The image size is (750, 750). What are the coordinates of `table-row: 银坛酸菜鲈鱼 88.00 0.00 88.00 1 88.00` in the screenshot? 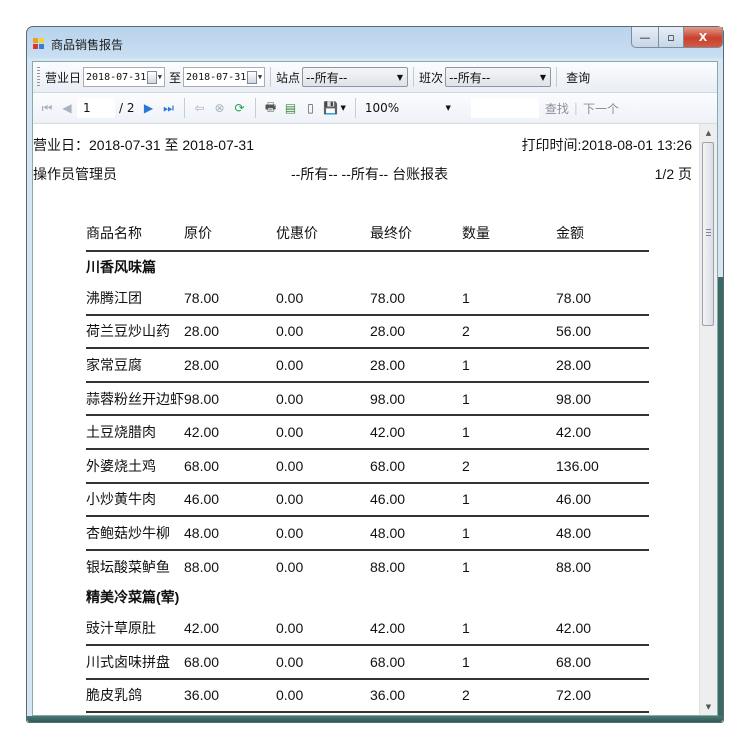 It's located at (367, 566).